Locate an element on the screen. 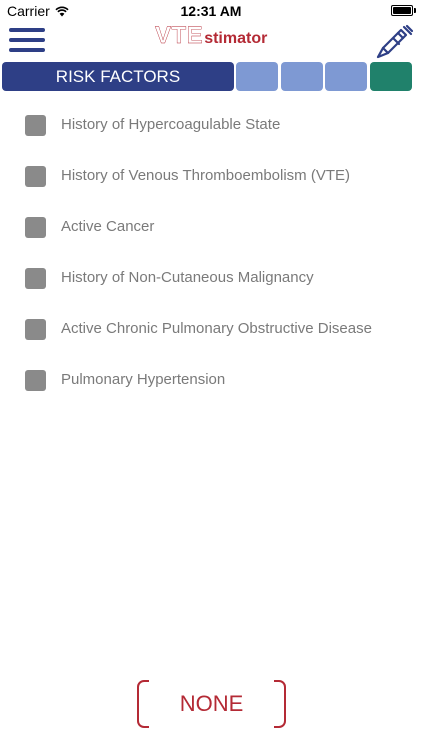 The height and width of the screenshot is (750, 422). risk-factor-label: History of Hypercoagulable State is located at coordinates (171, 124).